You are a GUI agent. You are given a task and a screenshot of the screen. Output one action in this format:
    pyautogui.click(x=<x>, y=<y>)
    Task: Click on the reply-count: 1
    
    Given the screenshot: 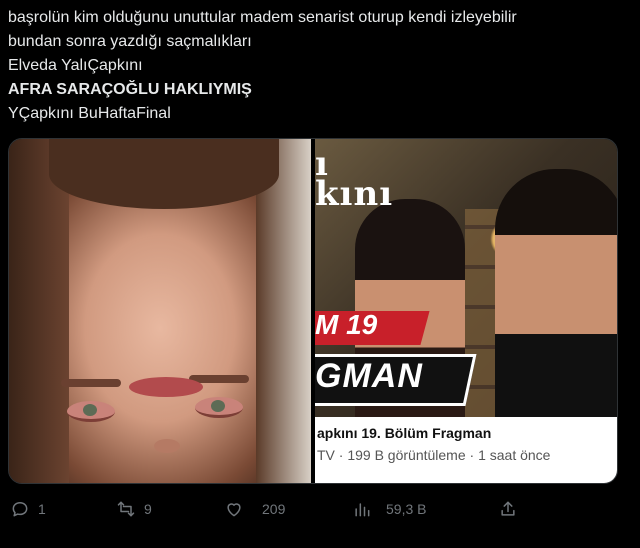 What is the action you would take?
    pyautogui.click(x=42, y=509)
    